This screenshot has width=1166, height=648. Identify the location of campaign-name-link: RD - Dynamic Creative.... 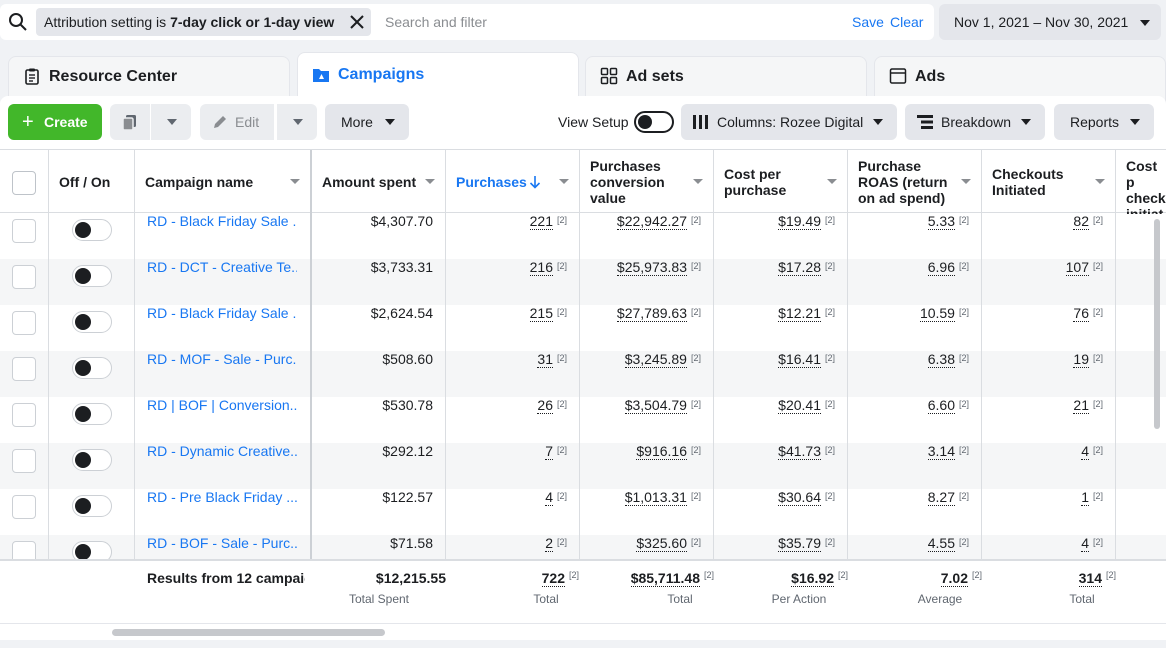
(222, 451).